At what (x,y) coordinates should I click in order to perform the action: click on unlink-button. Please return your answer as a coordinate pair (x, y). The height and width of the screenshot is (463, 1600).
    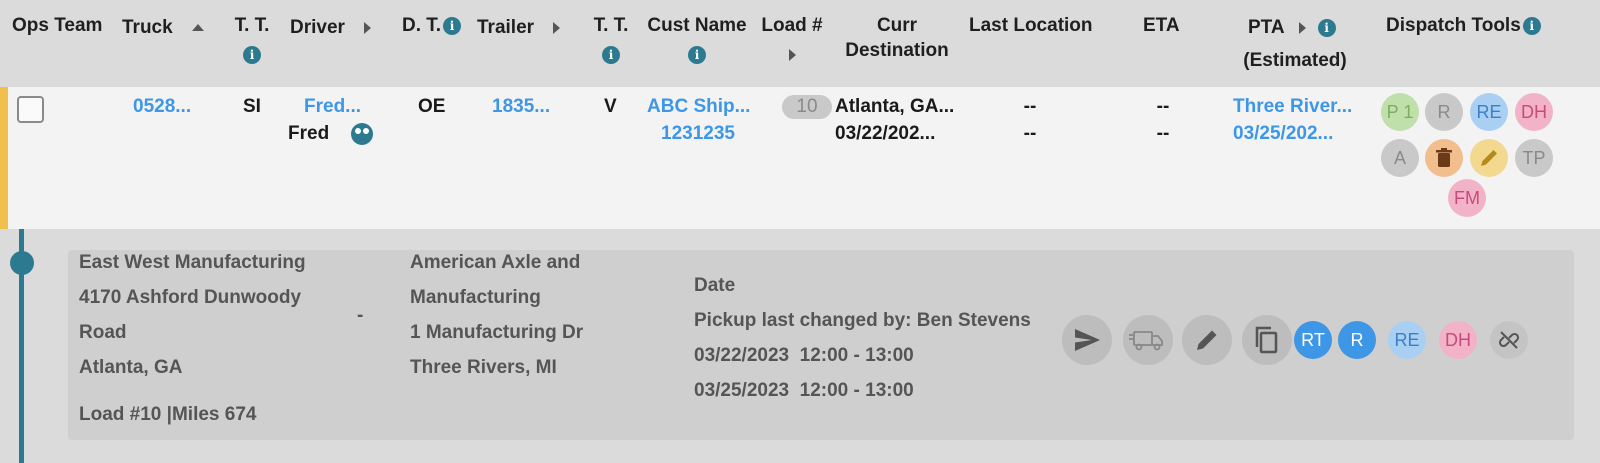
    Looking at the image, I should click on (1509, 340).